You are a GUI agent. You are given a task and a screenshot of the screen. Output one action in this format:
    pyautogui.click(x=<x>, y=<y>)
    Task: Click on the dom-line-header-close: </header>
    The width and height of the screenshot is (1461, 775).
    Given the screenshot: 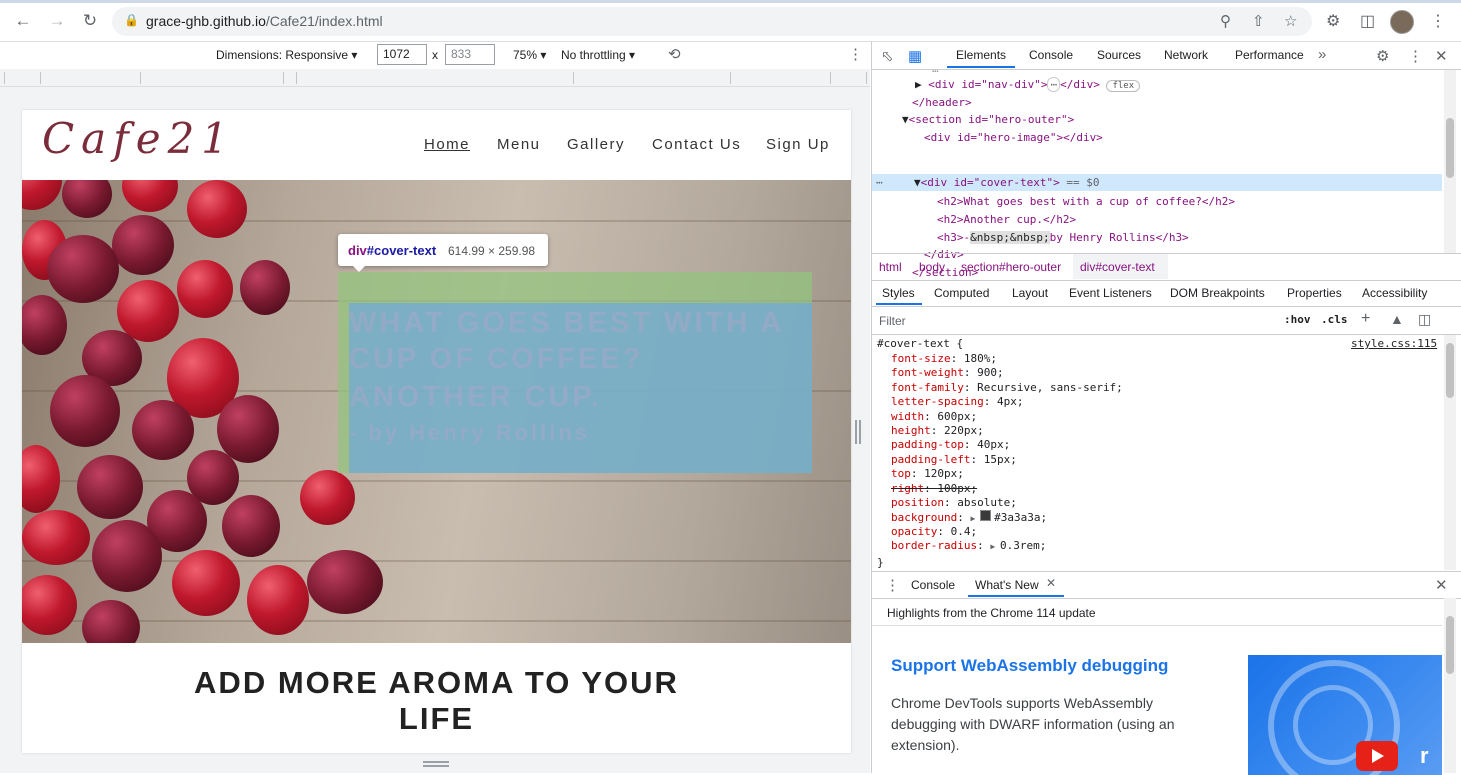 What is the action you would take?
    pyautogui.click(x=942, y=102)
    